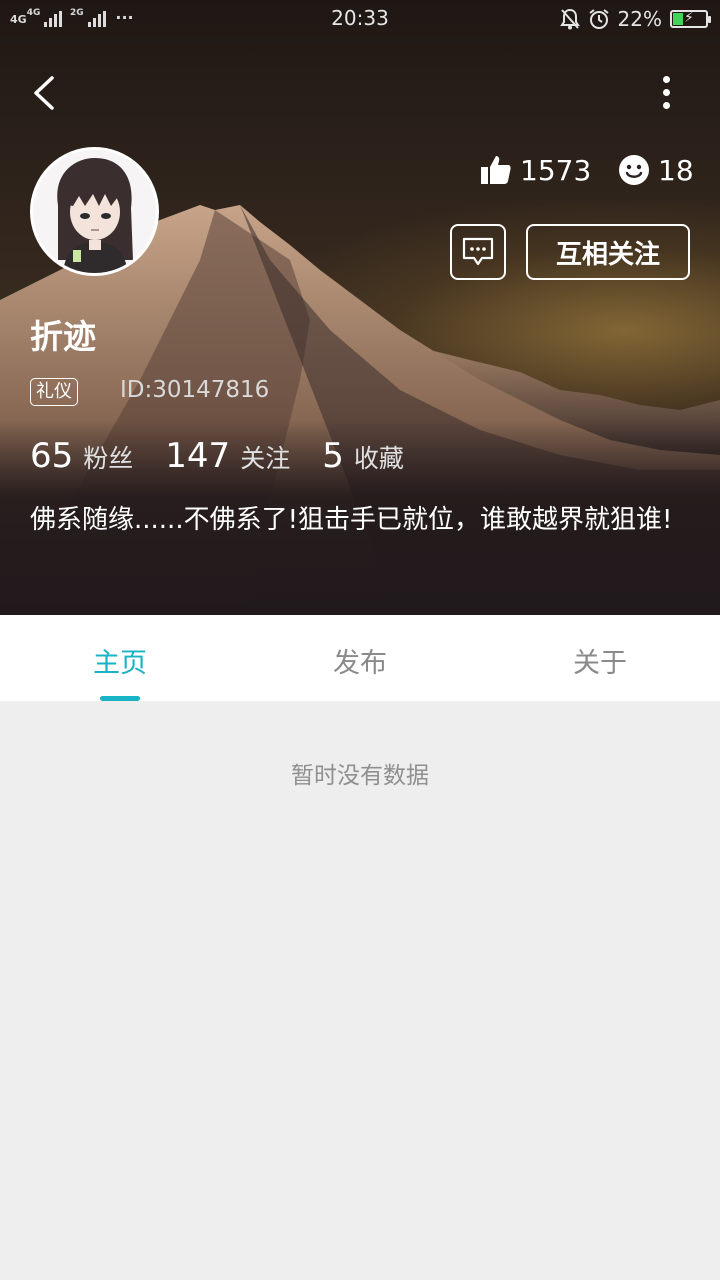 The width and height of the screenshot is (720, 1280). I want to click on battery-icon: ⚡, so click(690, 19).